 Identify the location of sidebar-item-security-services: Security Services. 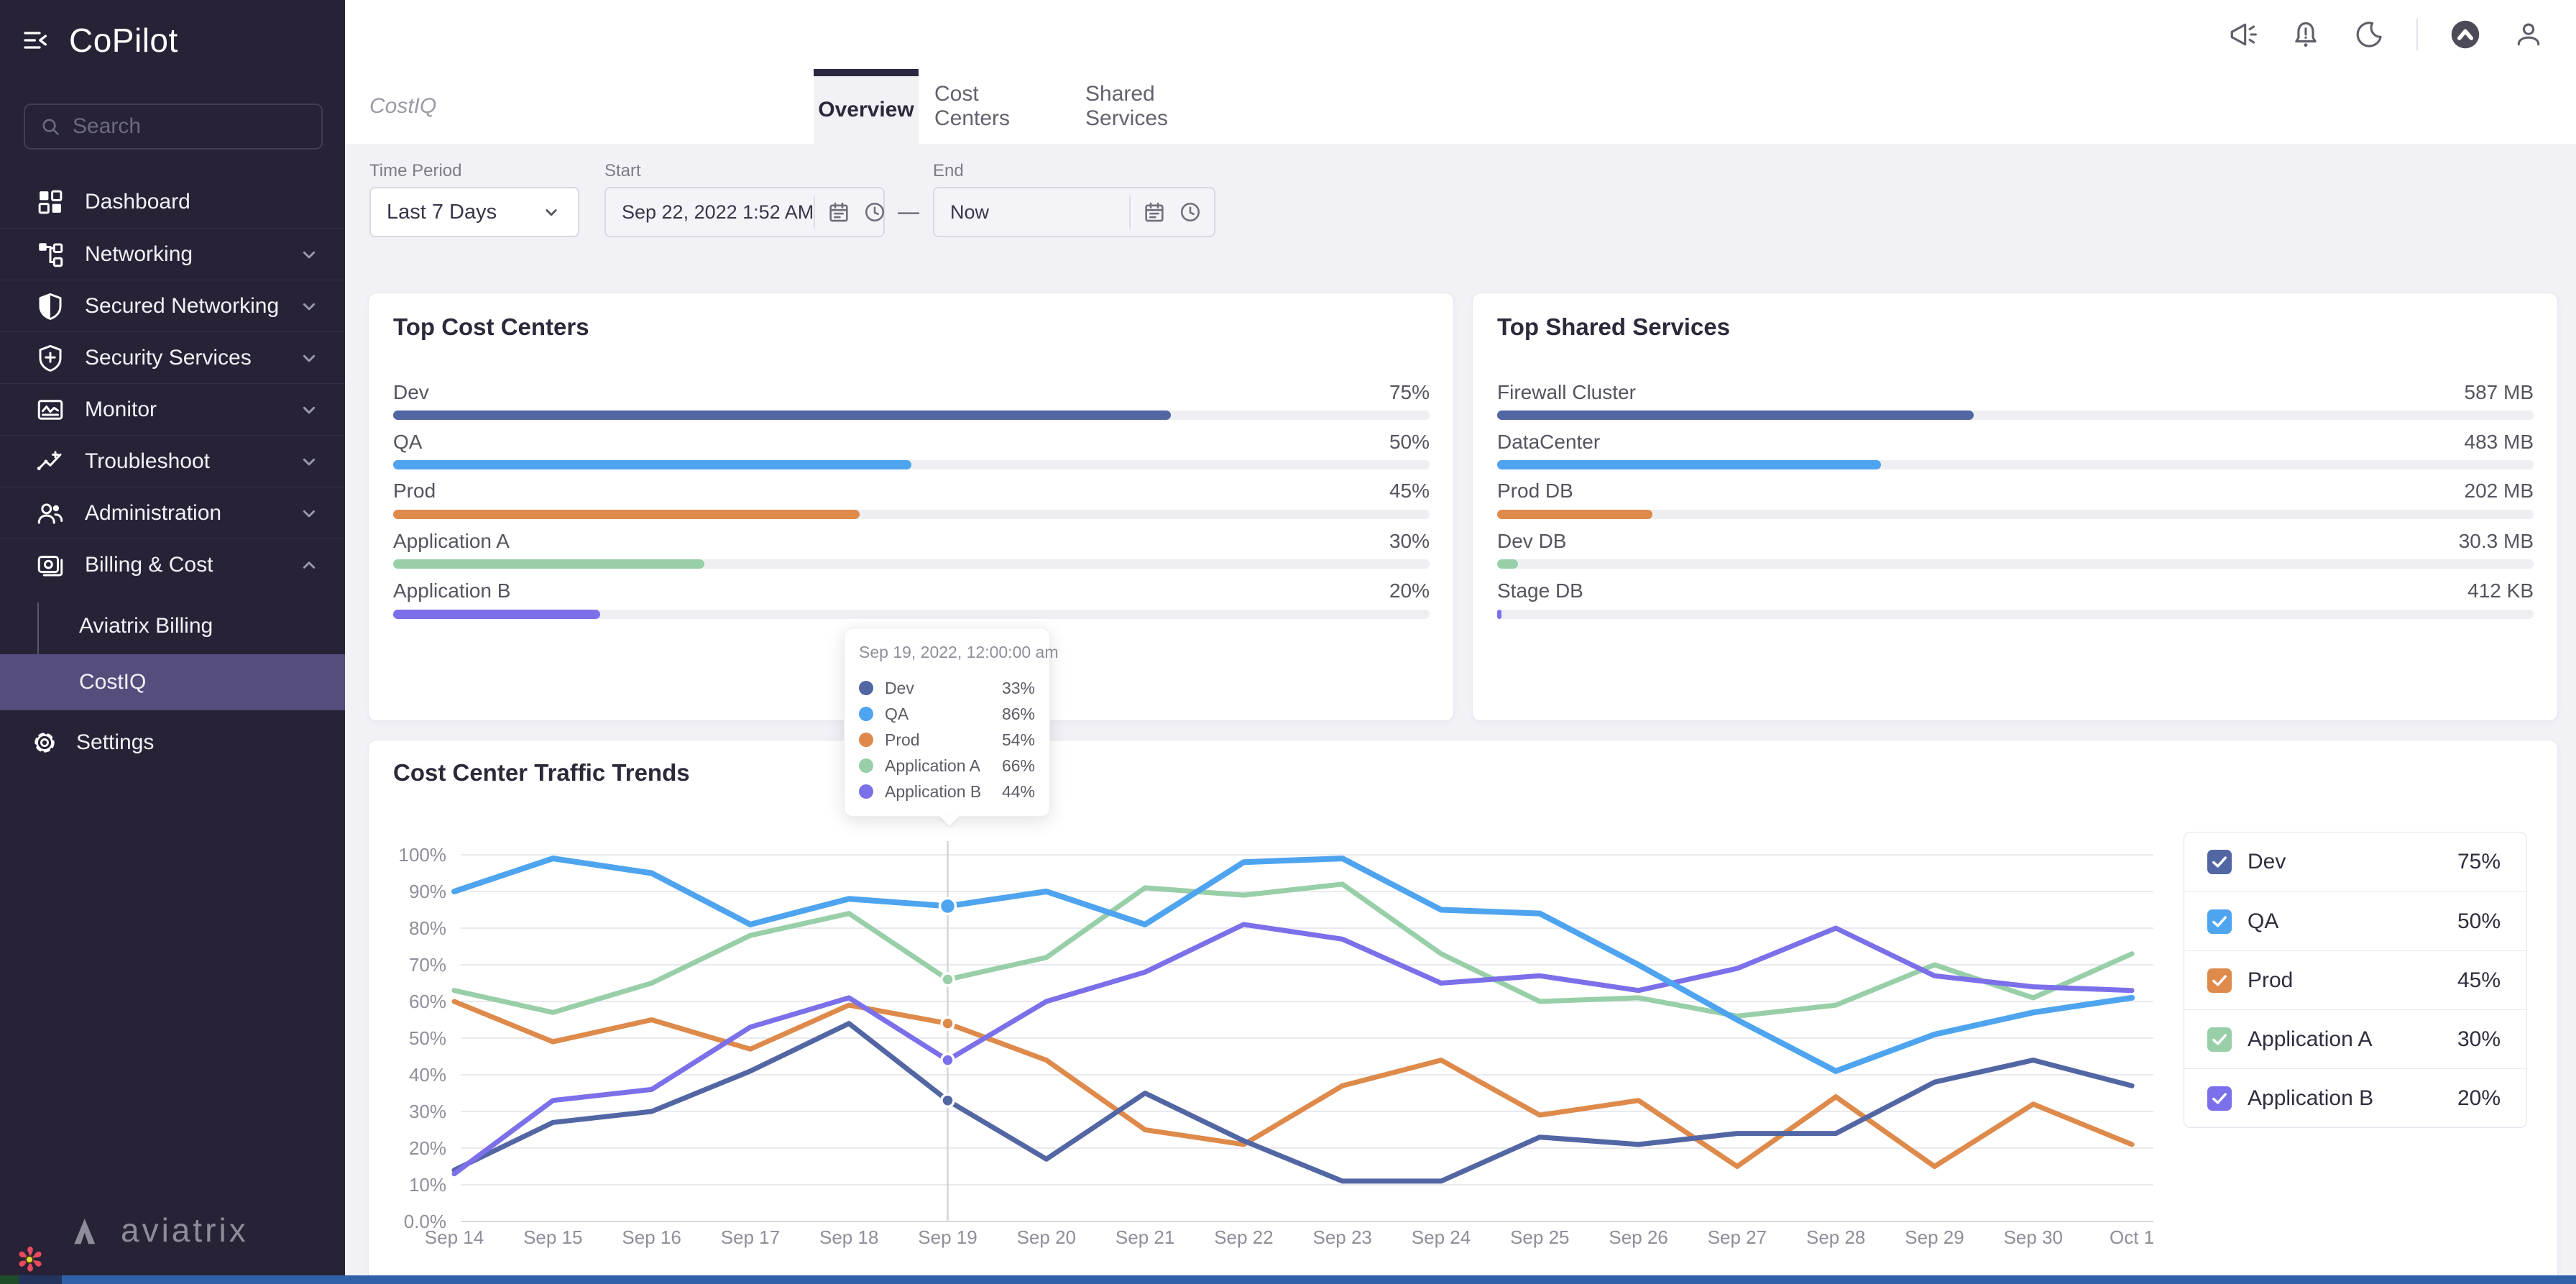
(172, 357).